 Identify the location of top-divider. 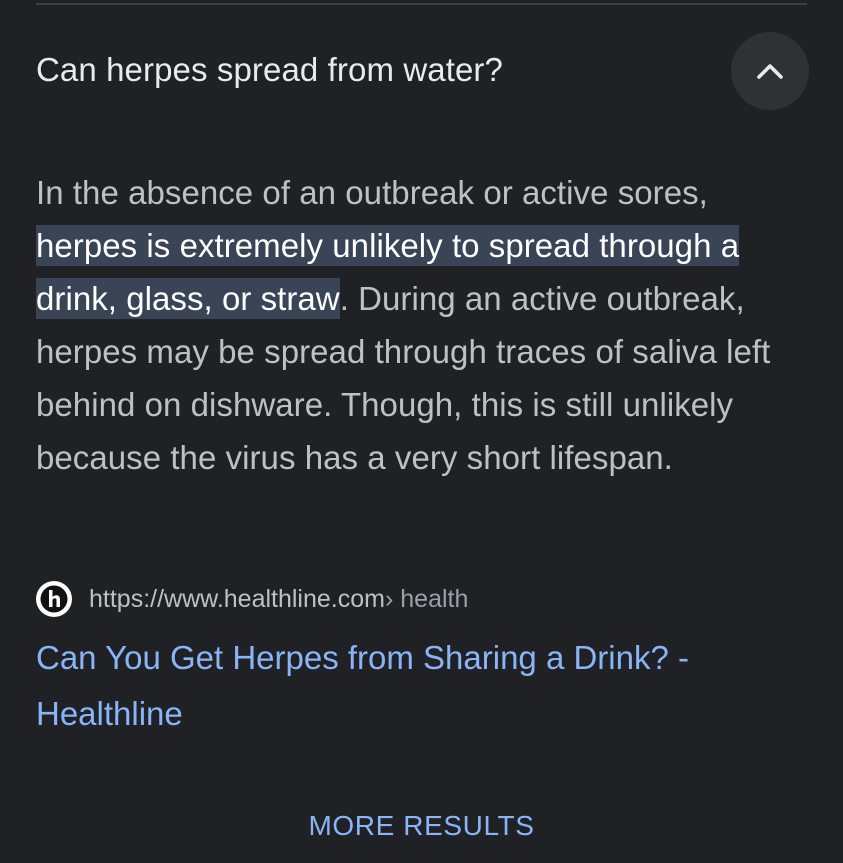
(421, 4).